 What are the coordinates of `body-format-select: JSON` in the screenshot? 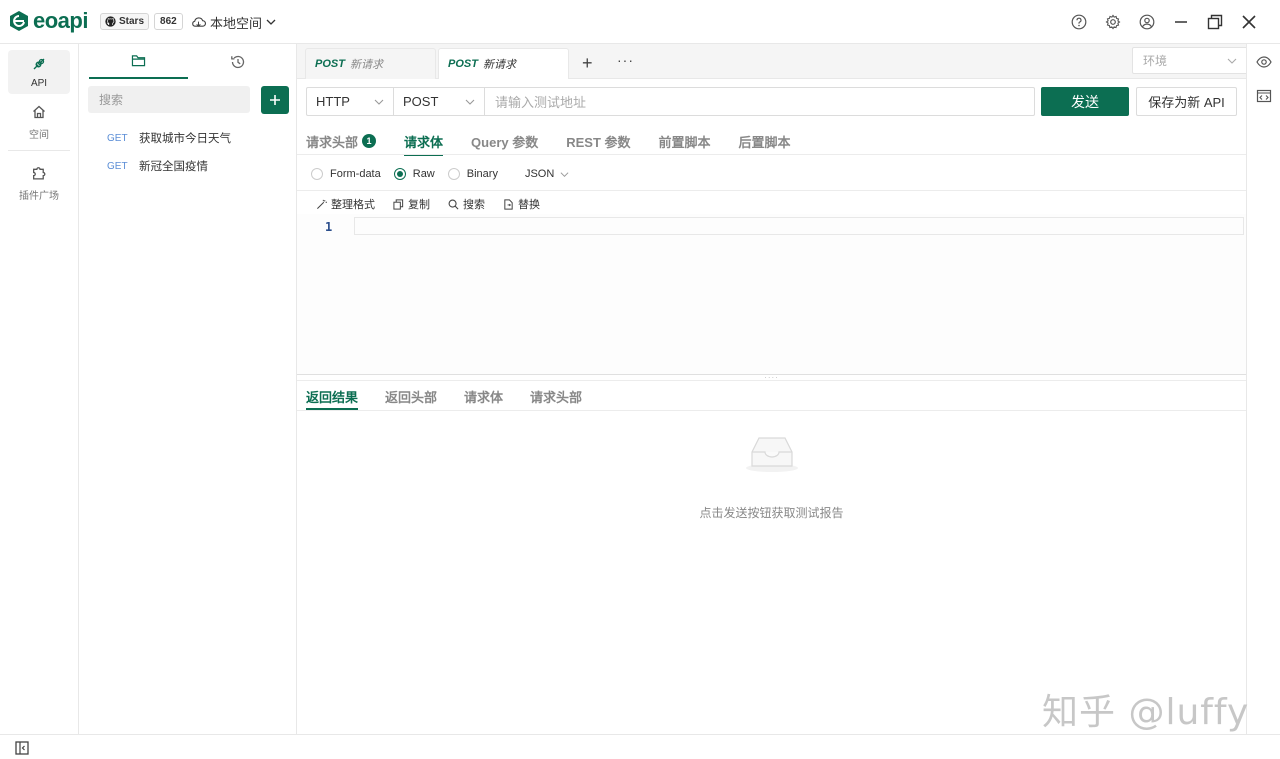 It's located at (547, 174).